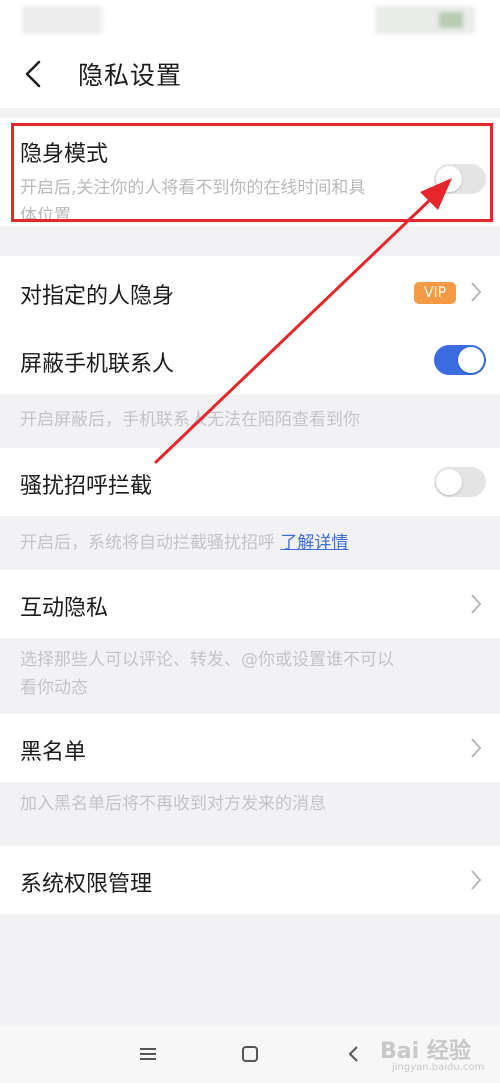 The width and height of the screenshot is (500, 1083). I want to click on watermark-logo: Bai 经验, so click(425, 1051).